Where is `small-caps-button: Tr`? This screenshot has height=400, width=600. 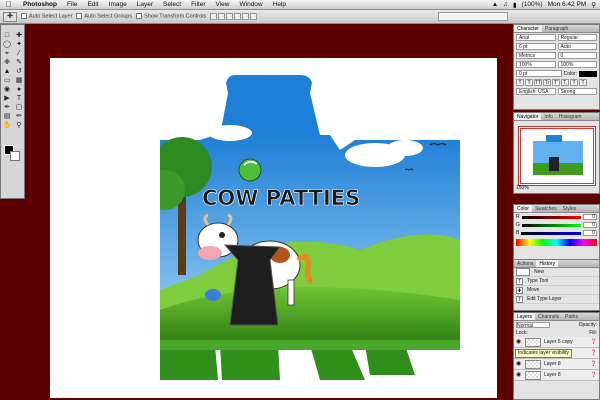 small-caps-button: Tr is located at coordinates (547, 82).